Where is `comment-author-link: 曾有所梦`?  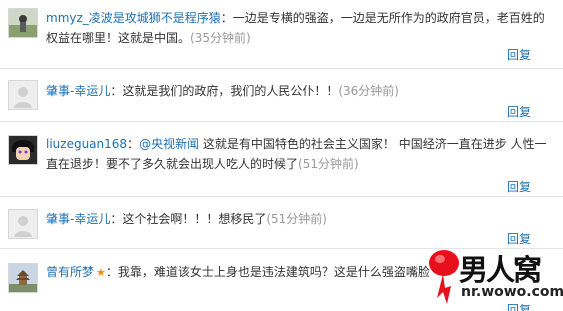 comment-author-link: 曾有所梦 is located at coordinates (70, 272).